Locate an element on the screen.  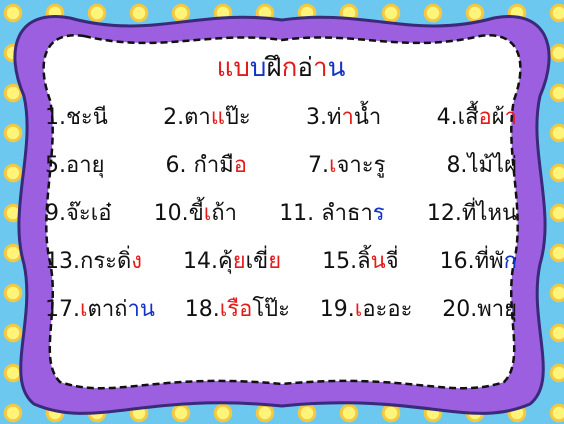
word-segment: าน is located at coordinates (141, 309).